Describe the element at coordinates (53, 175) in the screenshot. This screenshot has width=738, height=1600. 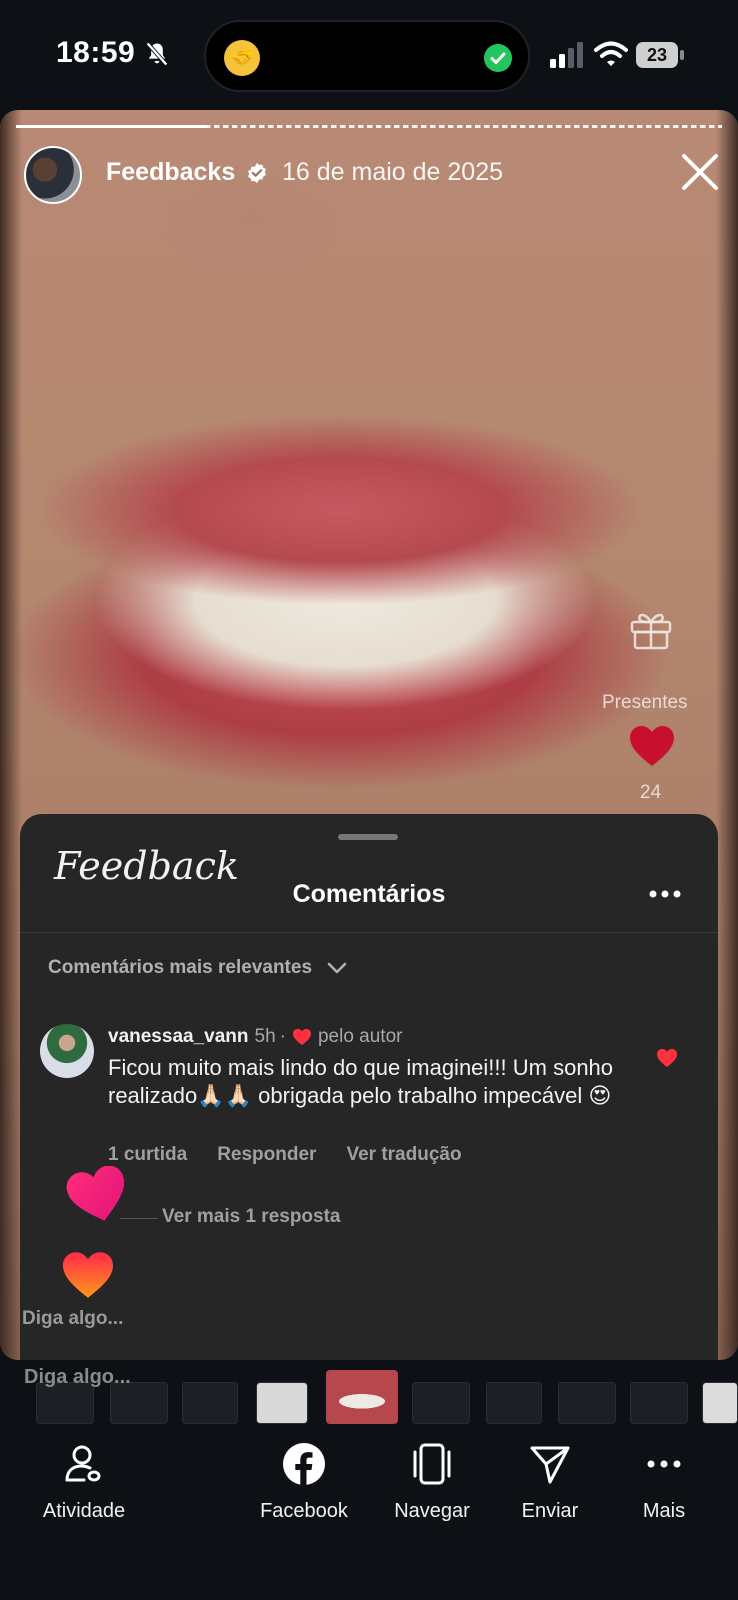
I see `account-avatar` at that location.